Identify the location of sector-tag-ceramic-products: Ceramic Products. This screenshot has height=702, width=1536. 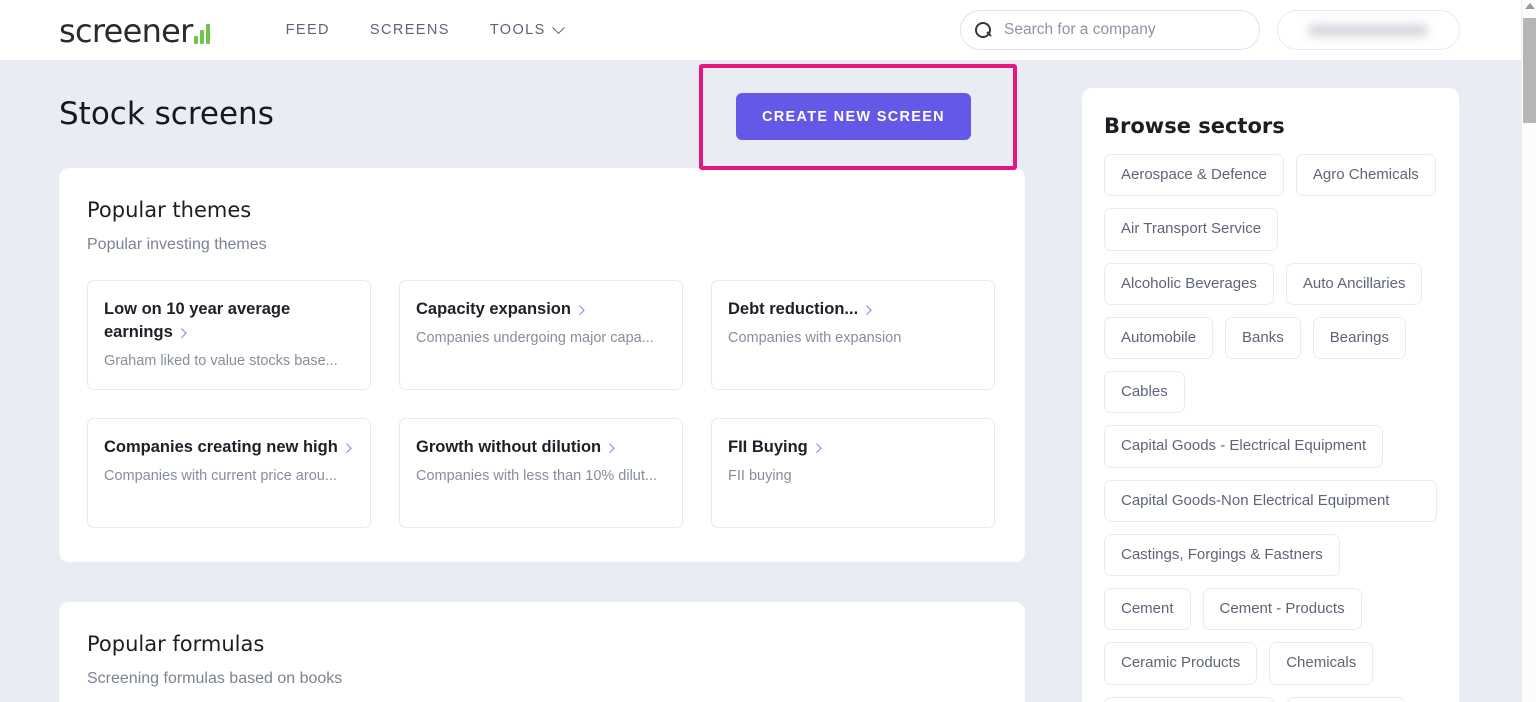
(1181, 663).